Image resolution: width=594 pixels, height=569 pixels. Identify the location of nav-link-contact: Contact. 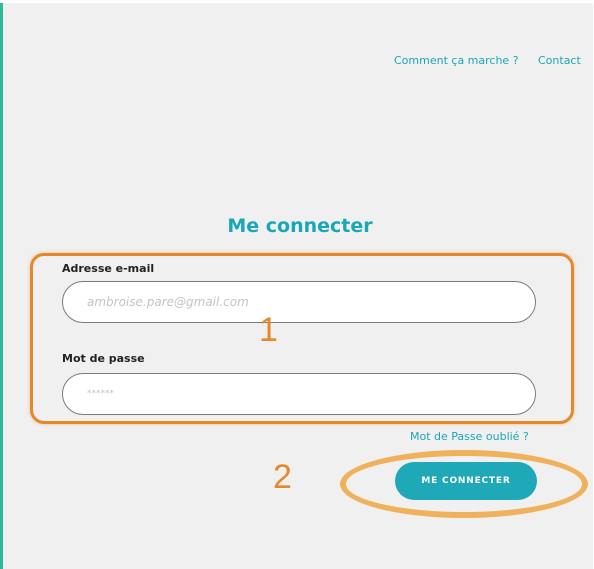
(559, 60).